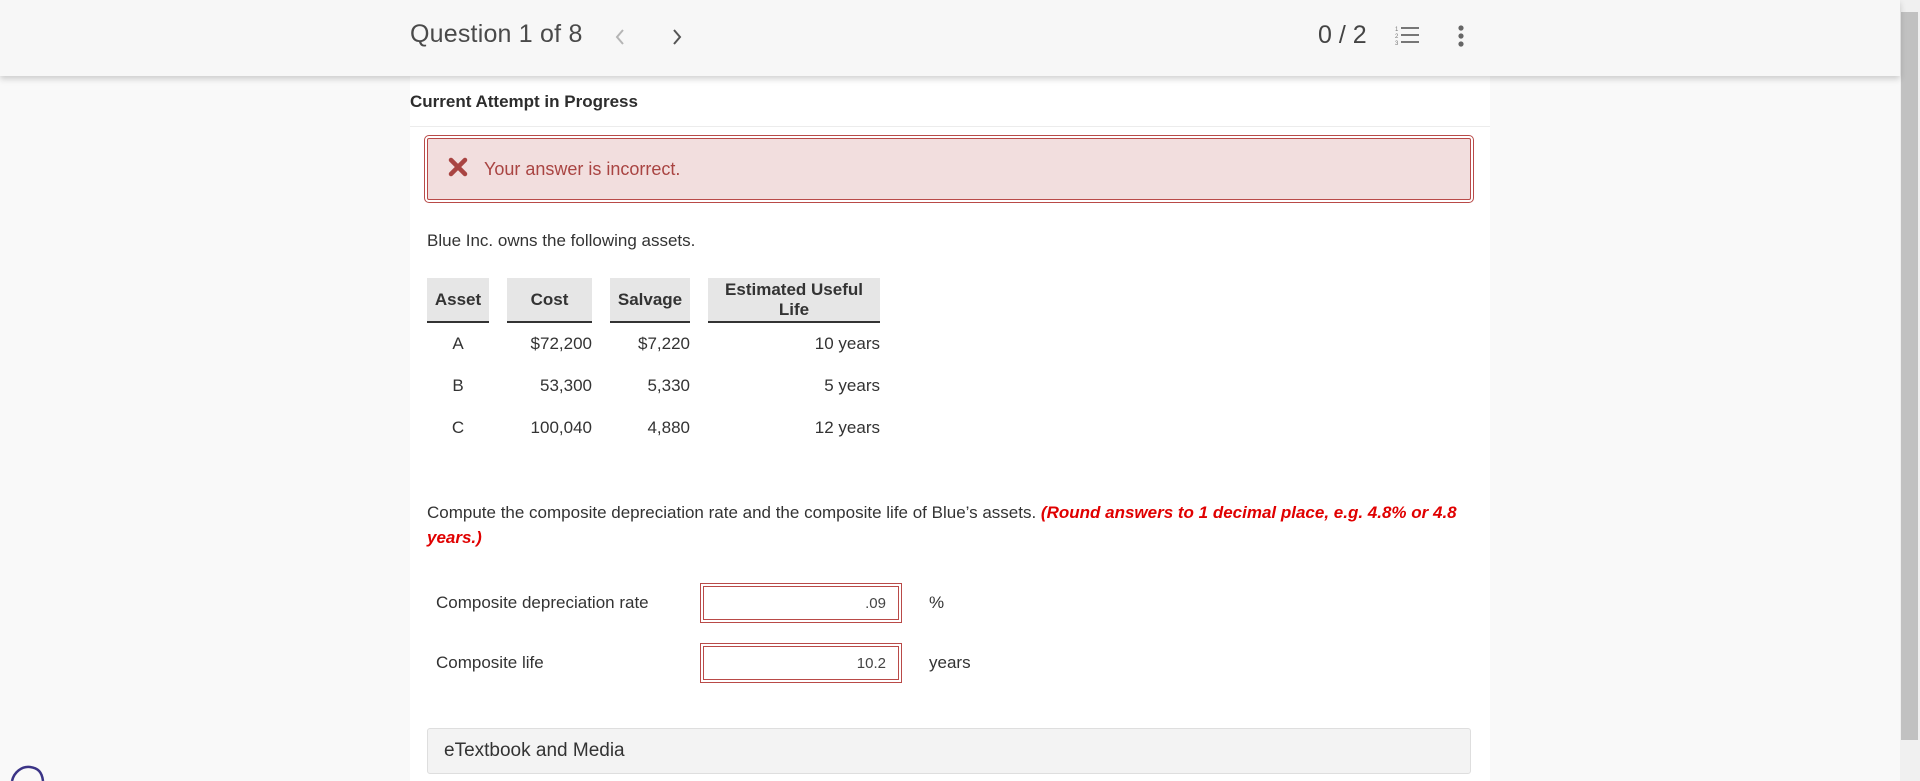 The image size is (1920, 781). I want to click on cell-salvage: $7,220, so click(664, 343).